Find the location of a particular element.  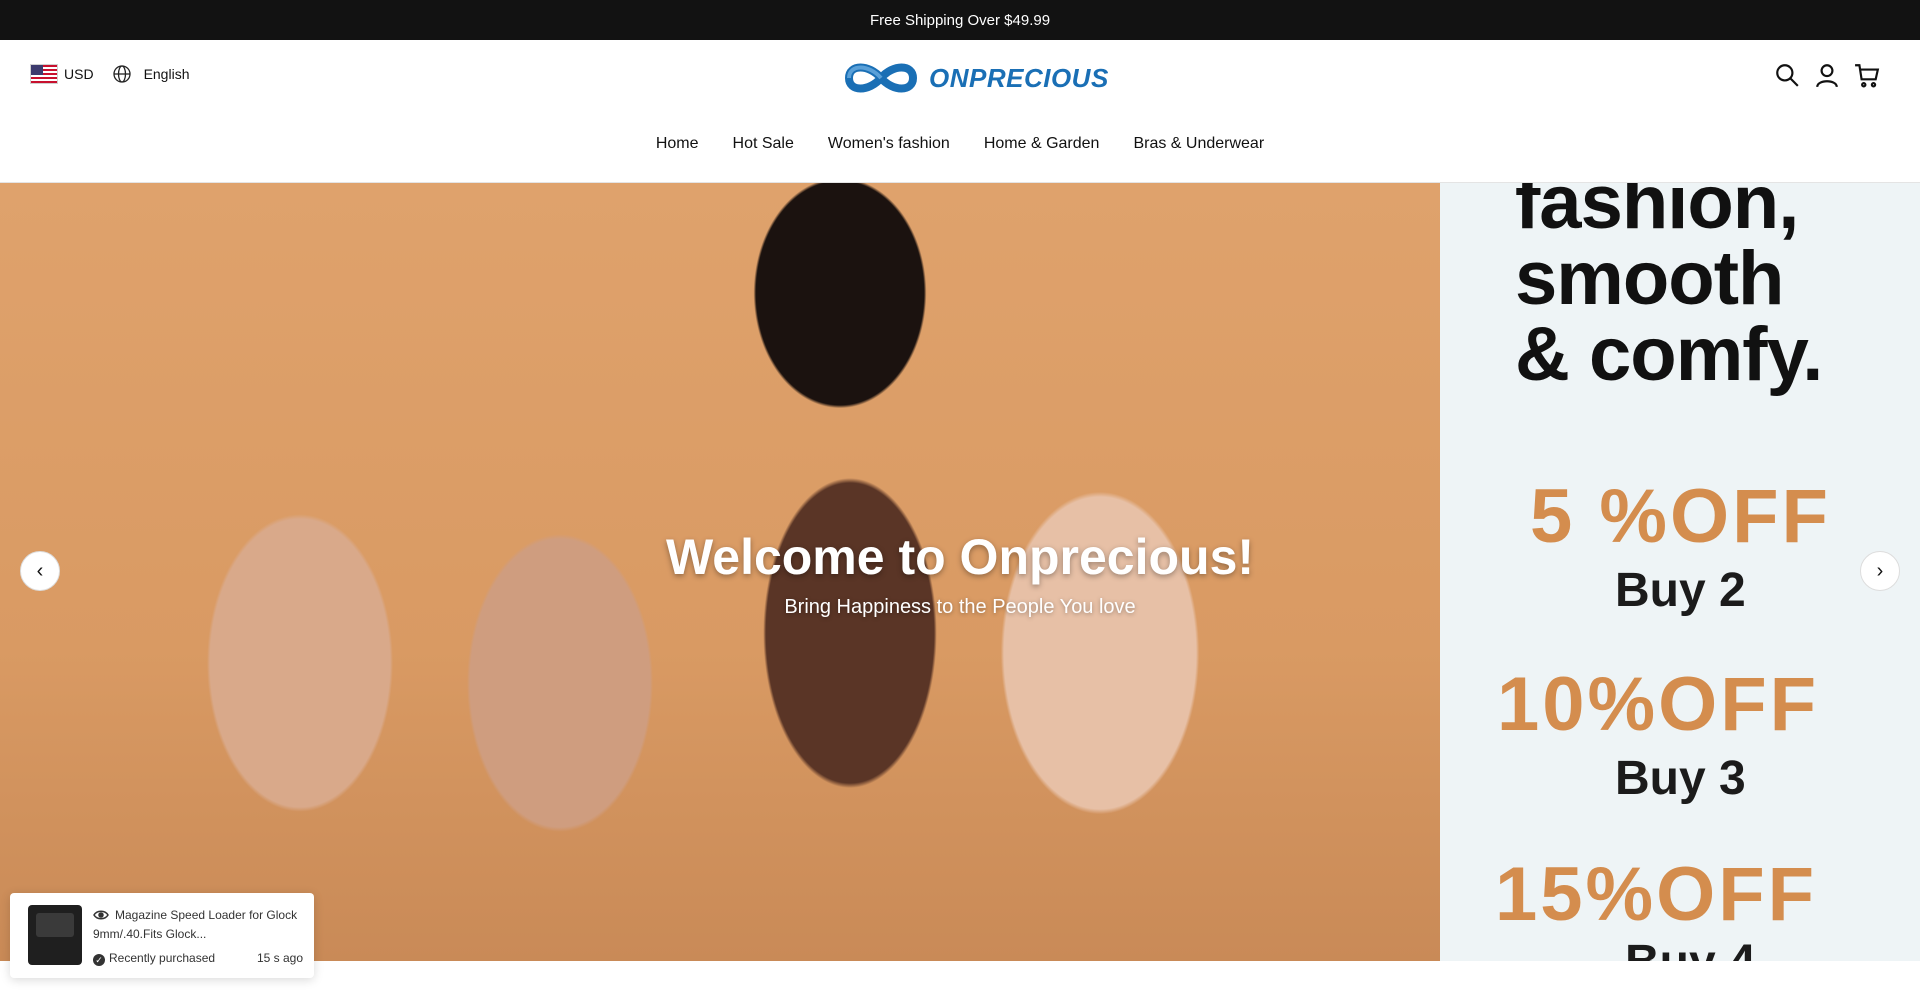

logo-text: ONPRECIOUS is located at coordinates (1019, 77).